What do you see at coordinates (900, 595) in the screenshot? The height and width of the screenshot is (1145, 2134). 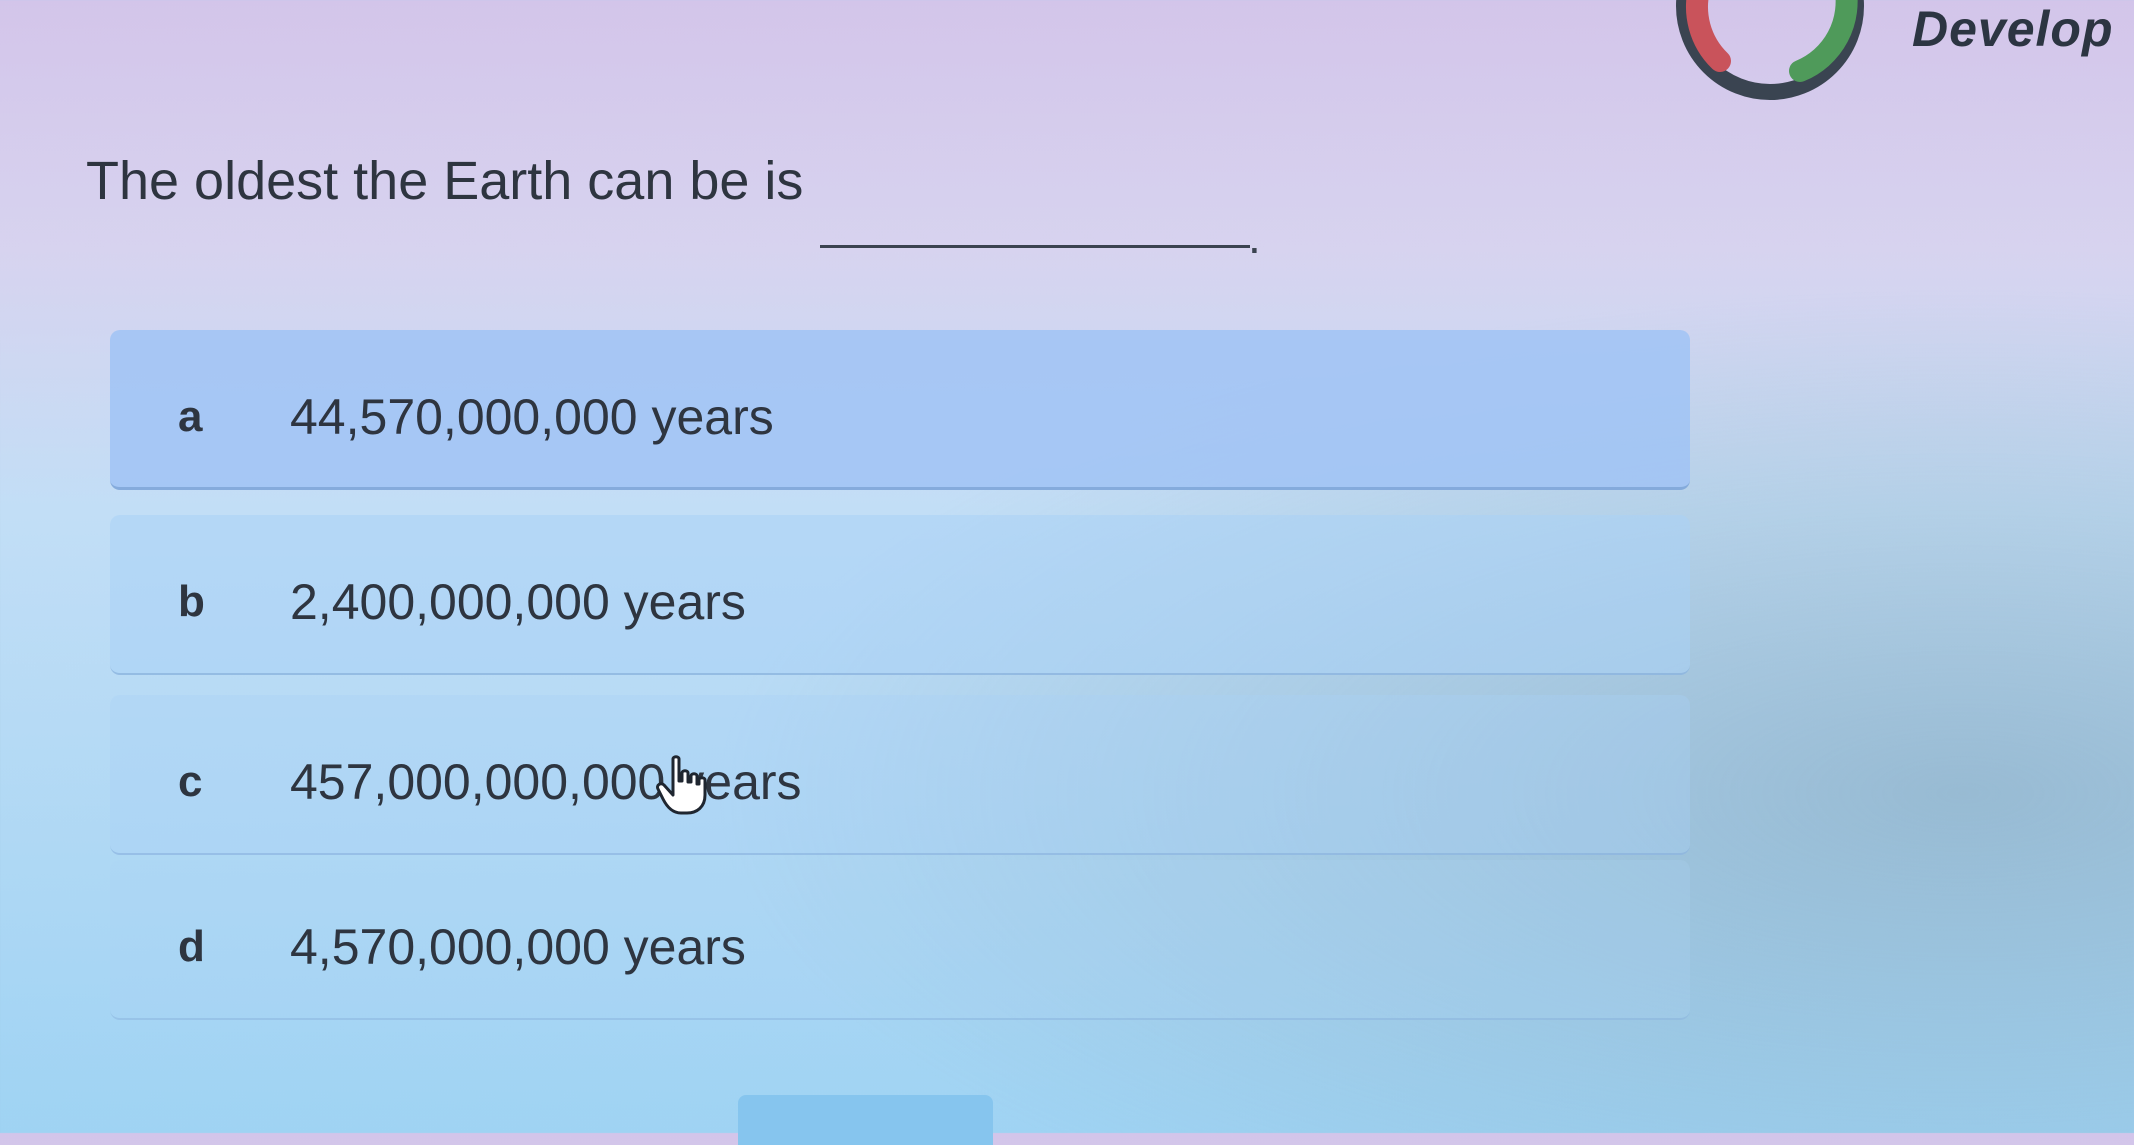 I see `option-b: b 2,400,000,000 years` at bounding box center [900, 595].